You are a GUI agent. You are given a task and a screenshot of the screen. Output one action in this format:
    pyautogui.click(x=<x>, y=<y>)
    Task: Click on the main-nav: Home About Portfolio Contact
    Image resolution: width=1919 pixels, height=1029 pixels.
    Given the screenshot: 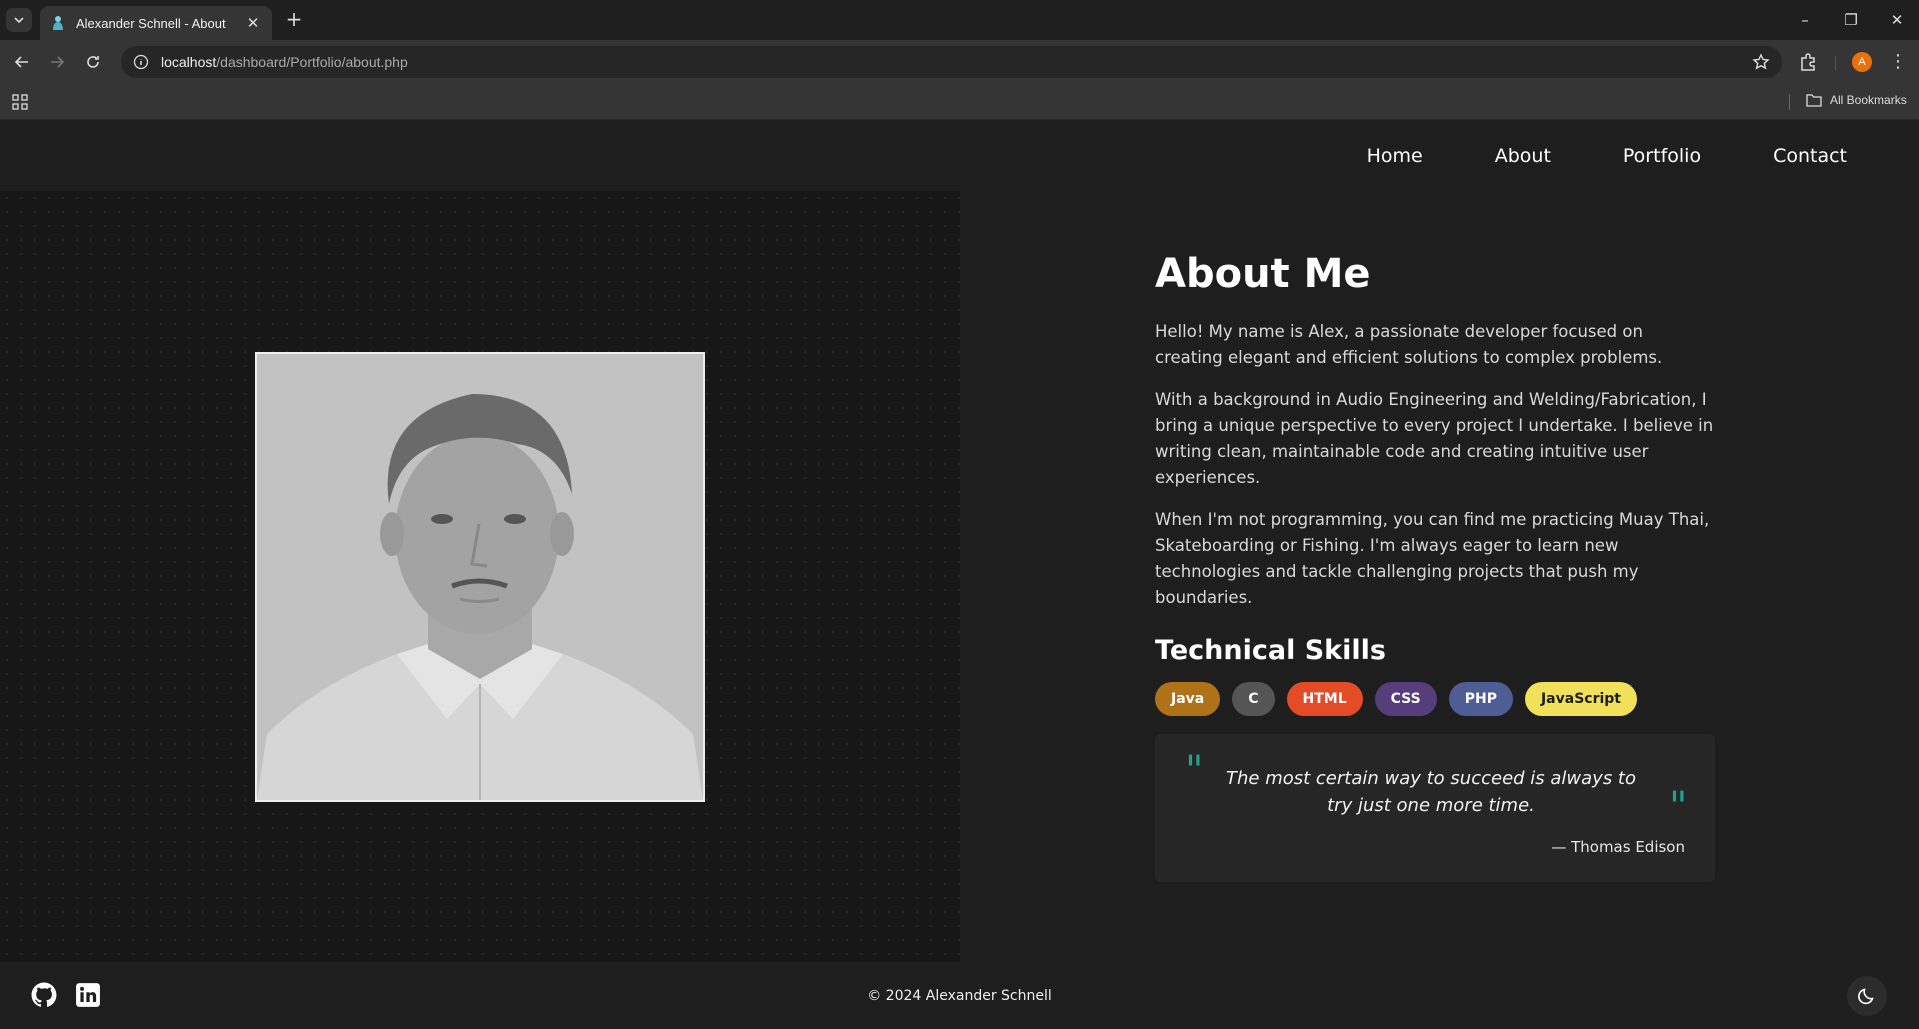 What is the action you would take?
    pyautogui.click(x=1607, y=156)
    